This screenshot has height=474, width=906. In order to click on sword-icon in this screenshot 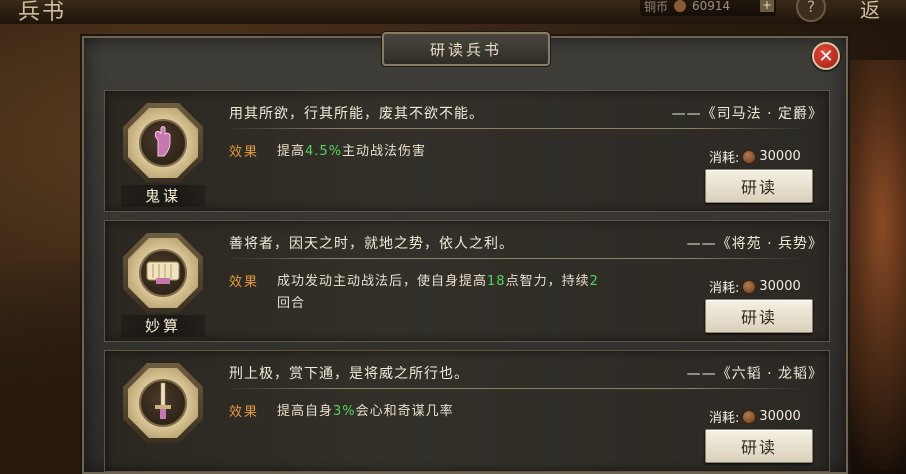, I will do `click(163, 401)`.